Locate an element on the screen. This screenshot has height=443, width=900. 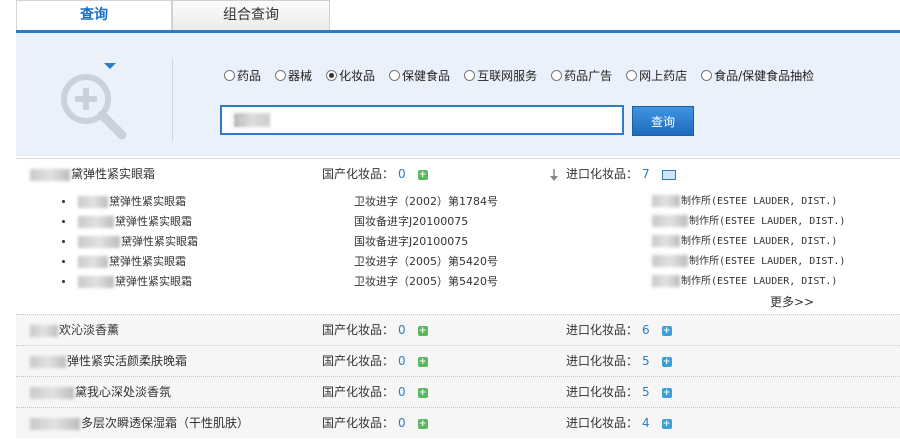
import-count-value: 4 is located at coordinates (646, 423).